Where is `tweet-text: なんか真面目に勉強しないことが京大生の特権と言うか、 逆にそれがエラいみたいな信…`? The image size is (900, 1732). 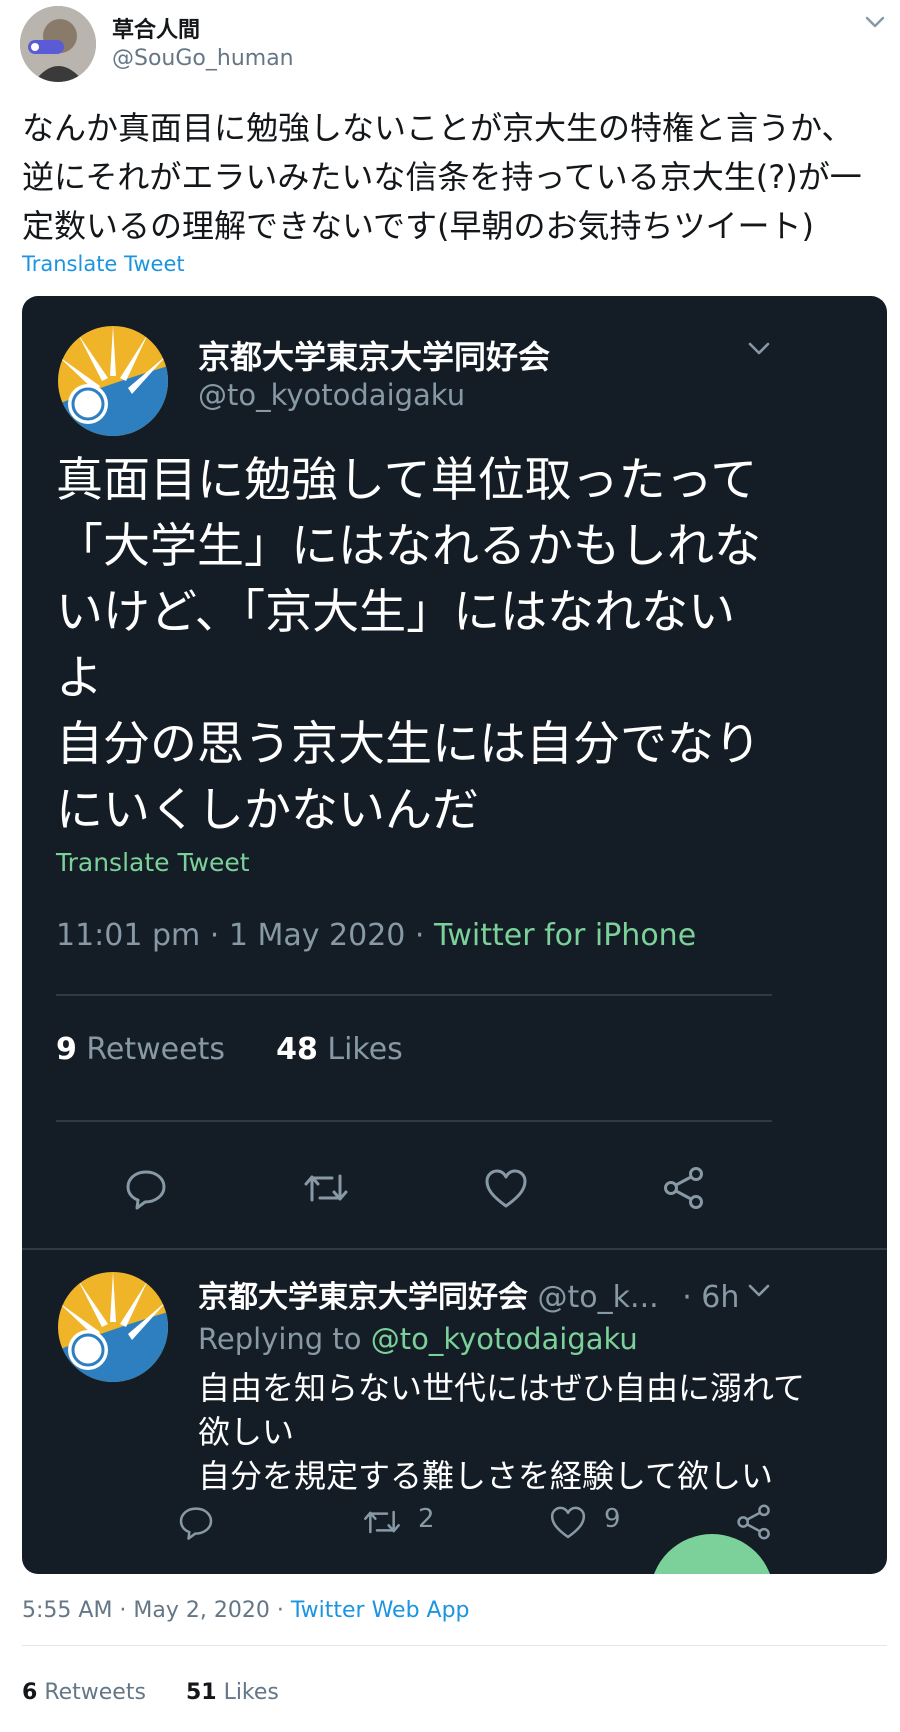
tweet-text: なんか真面目に勉強しないことが京大生の特権と言うか、 逆にそれがエラいみたいな信… is located at coordinates (442, 177).